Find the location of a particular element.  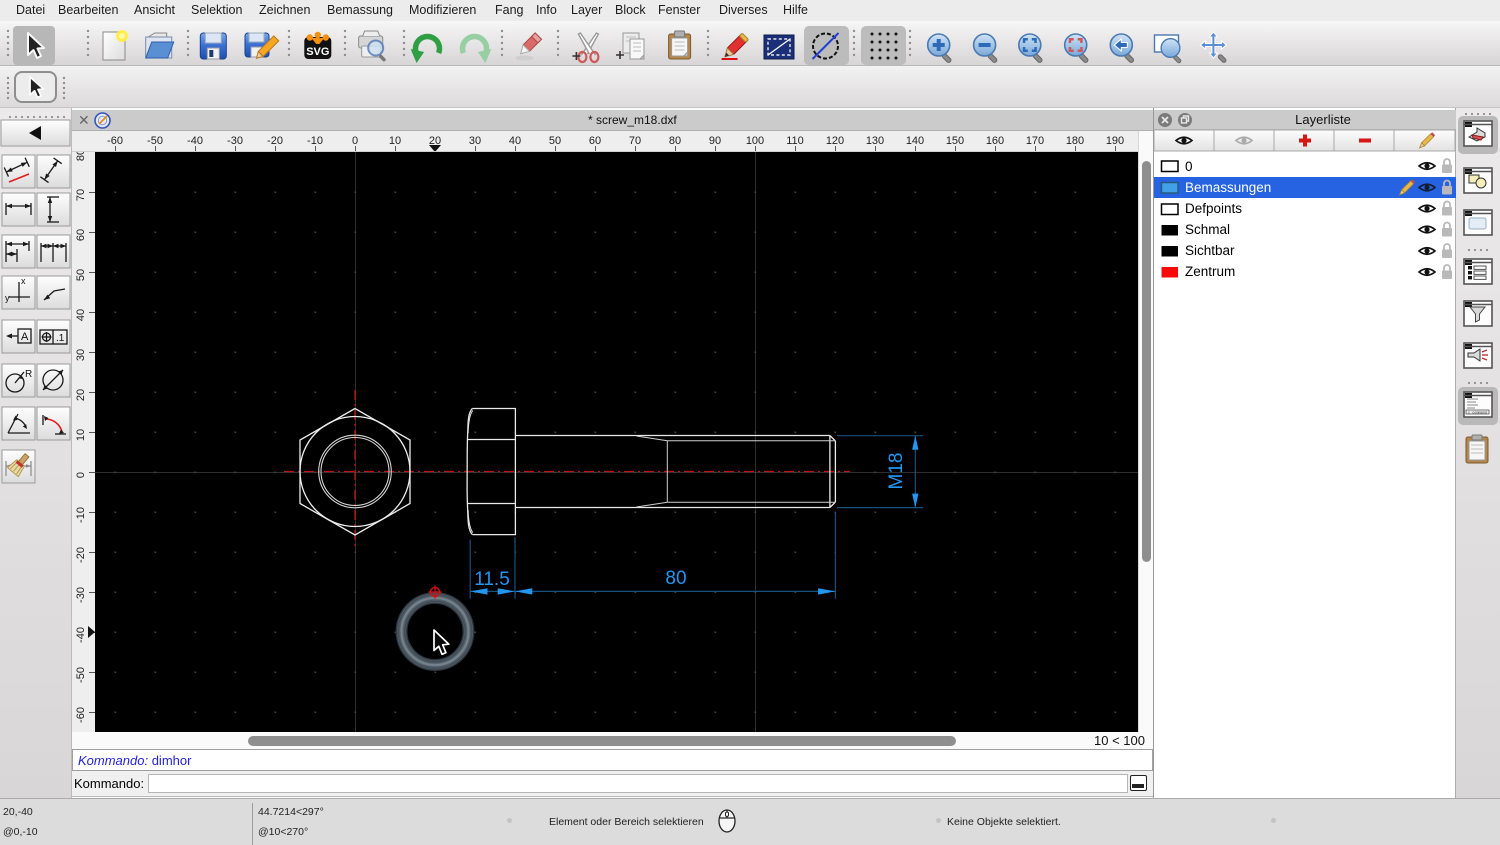

svg-text: 130 is located at coordinates (875, 141).